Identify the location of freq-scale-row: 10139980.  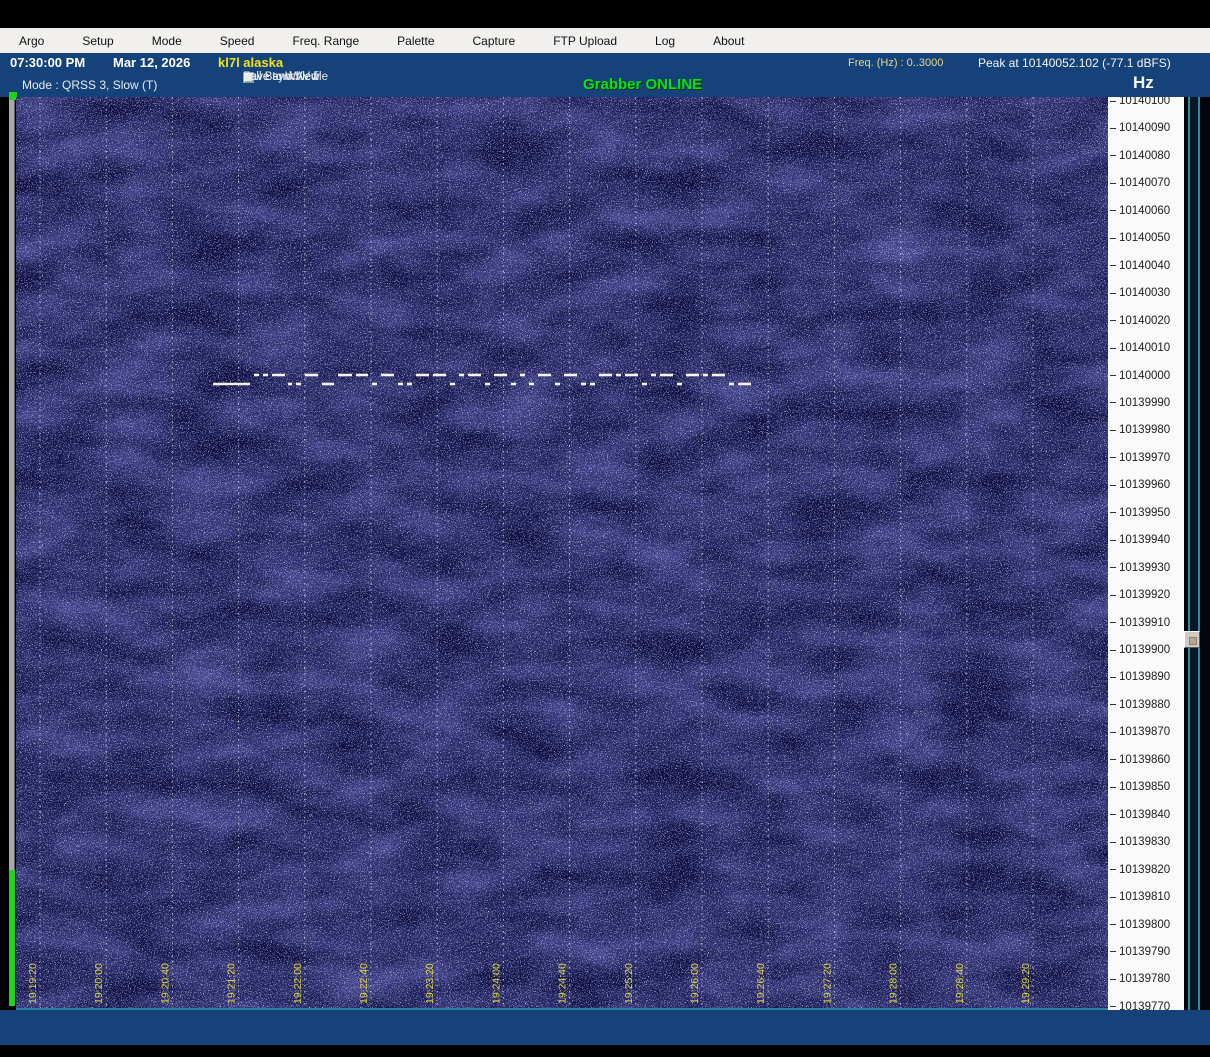
(1139, 430).